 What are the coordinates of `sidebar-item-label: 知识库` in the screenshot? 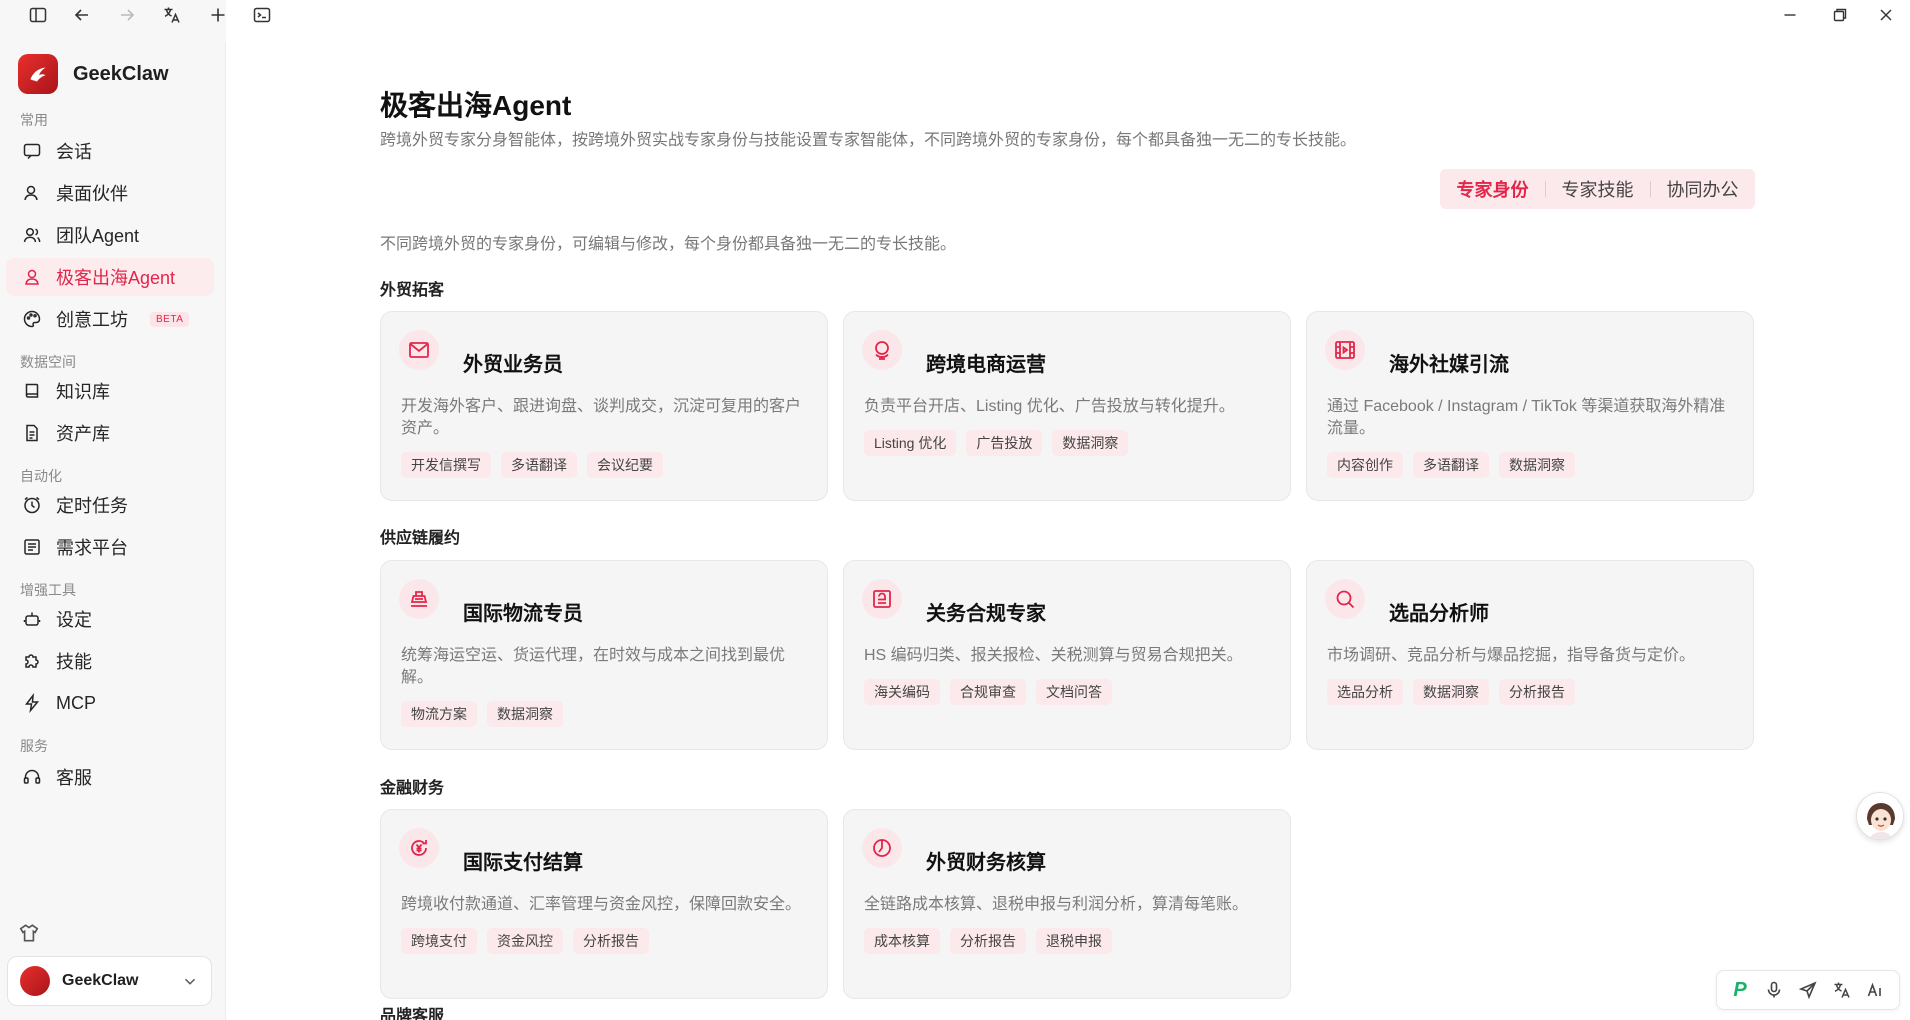 It's located at (83, 392).